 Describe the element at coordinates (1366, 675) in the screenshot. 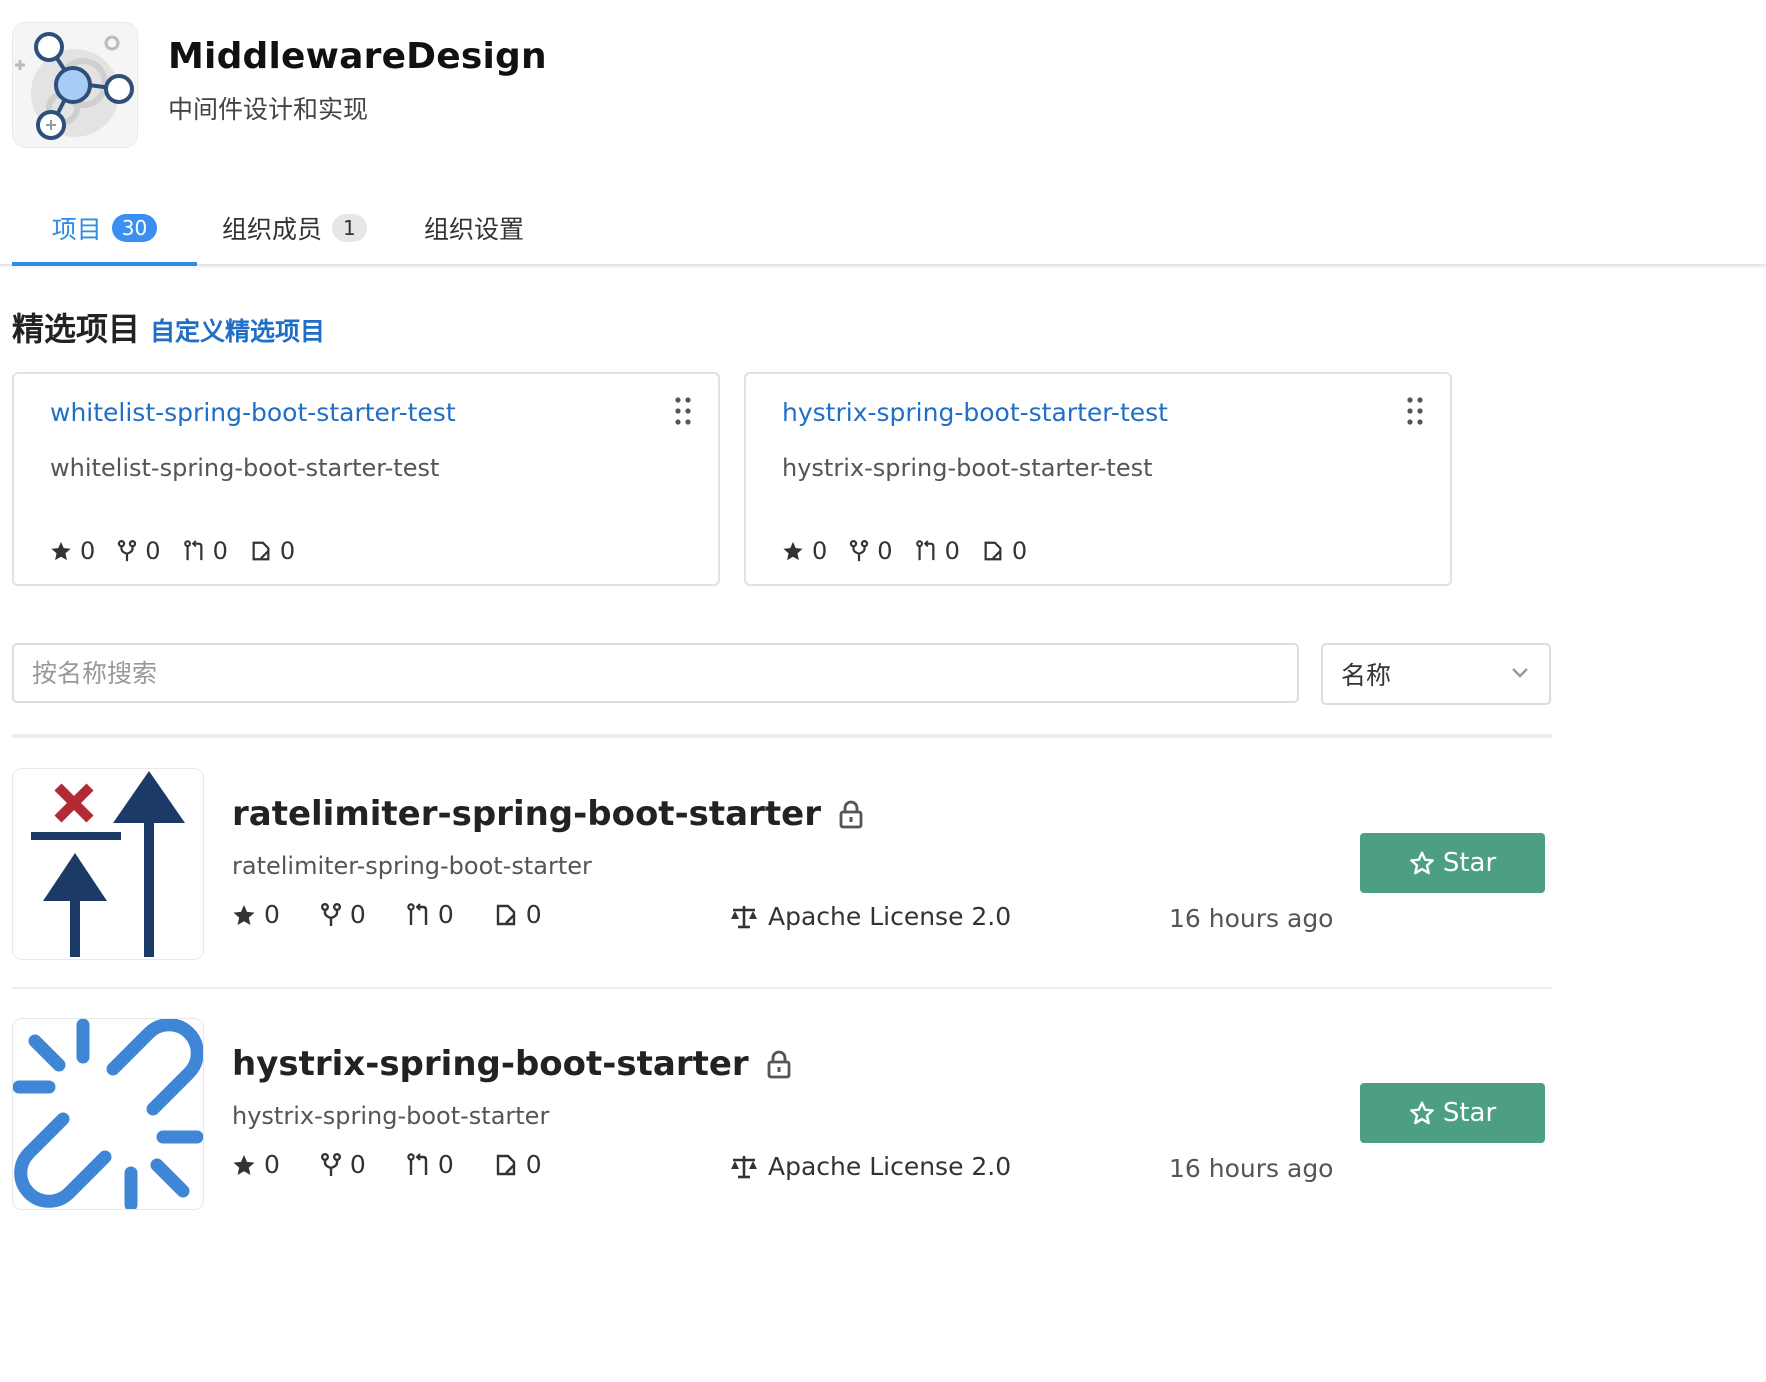

I see `sort-select-value: 名称` at that location.